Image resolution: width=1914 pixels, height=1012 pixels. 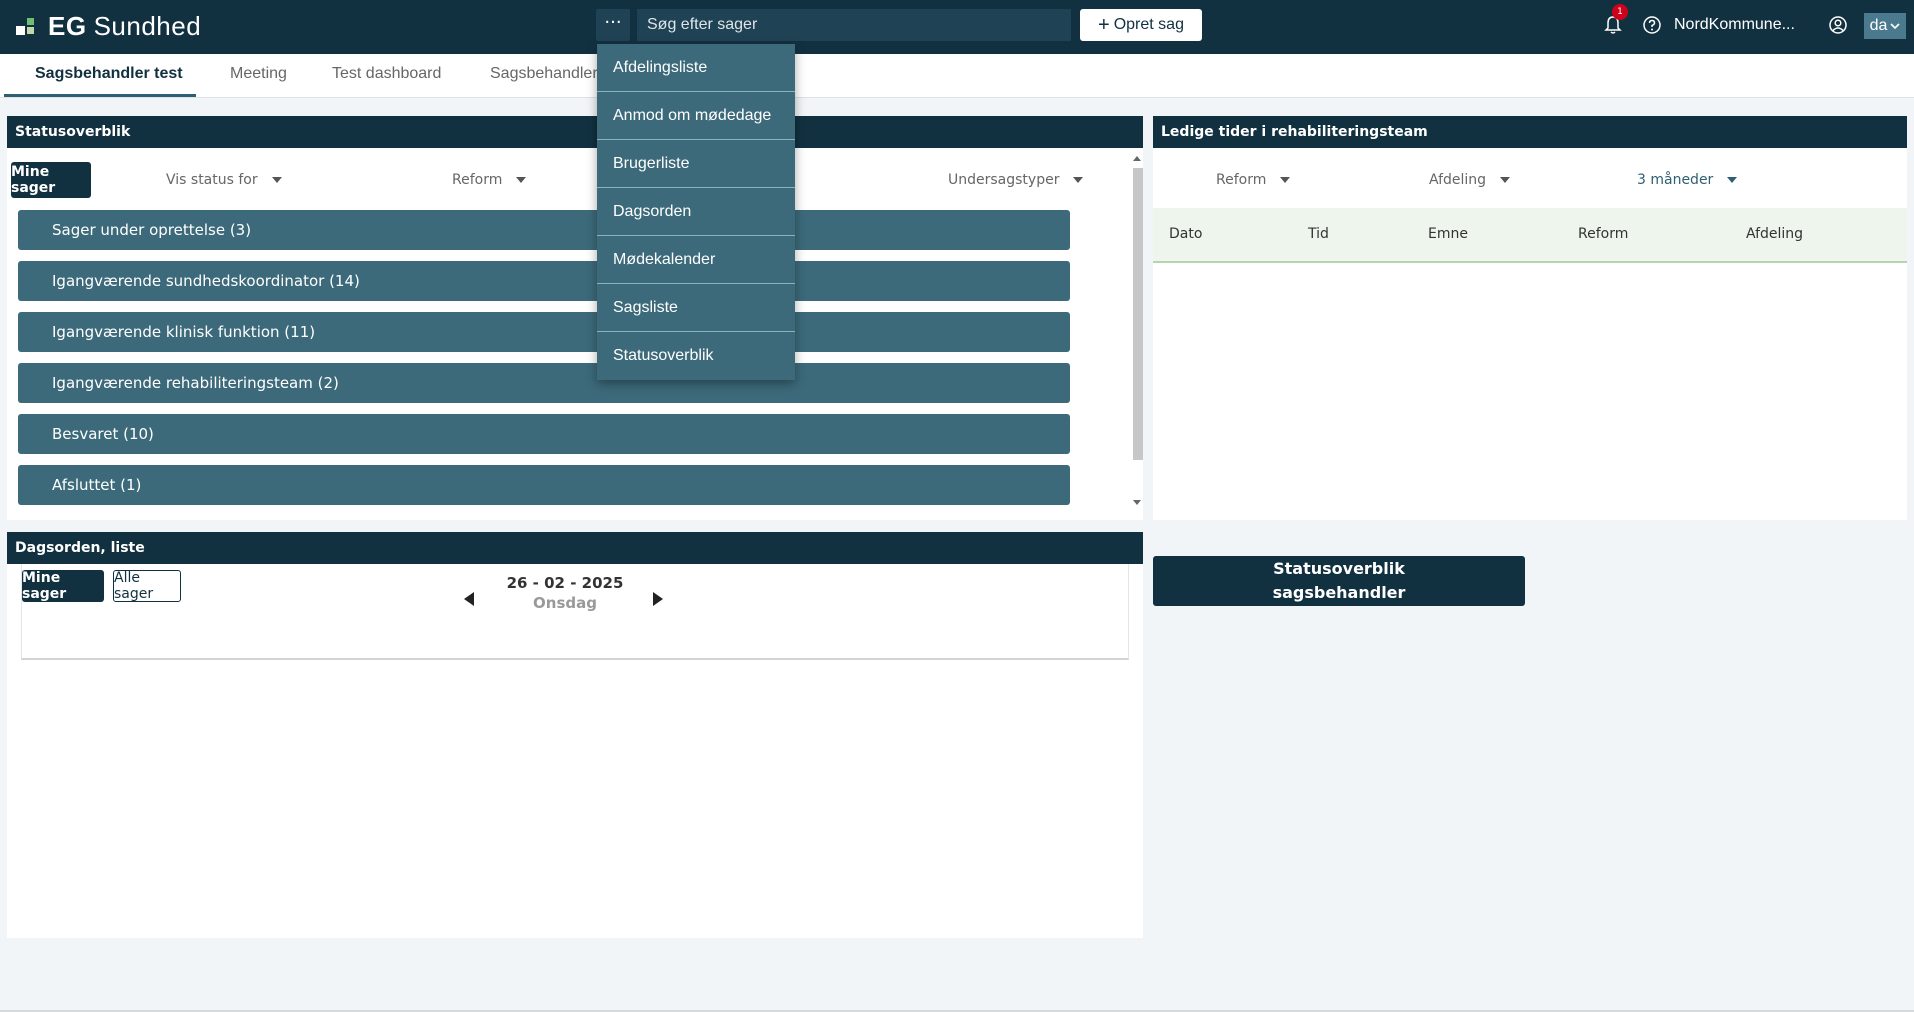 What do you see at coordinates (613, 25) in the screenshot?
I see `more-menu-button: ···` at bounding box center [613, 25].